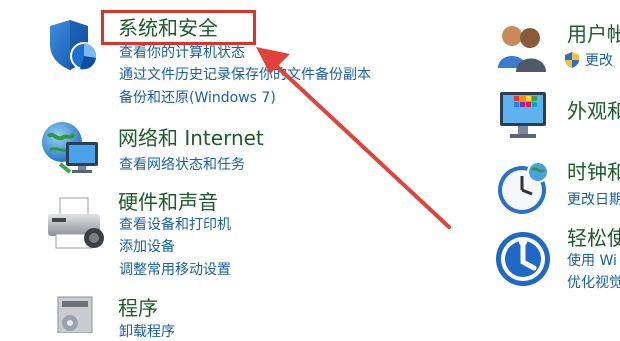  I want to click on link-use-windows: 使用 Wi, so click(592, 261).